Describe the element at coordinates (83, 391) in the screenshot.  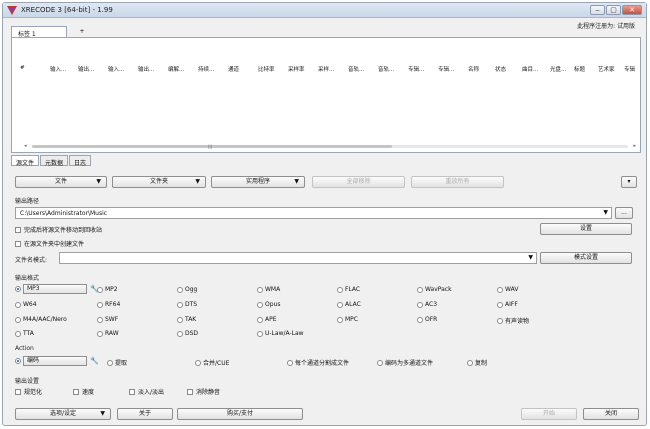
I see `speed-option: 速度` at that location.